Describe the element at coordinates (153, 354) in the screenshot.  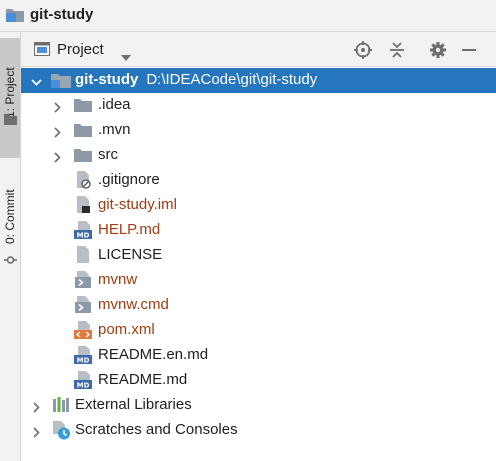
I see `tree-item-label: README.en.md` at that location.